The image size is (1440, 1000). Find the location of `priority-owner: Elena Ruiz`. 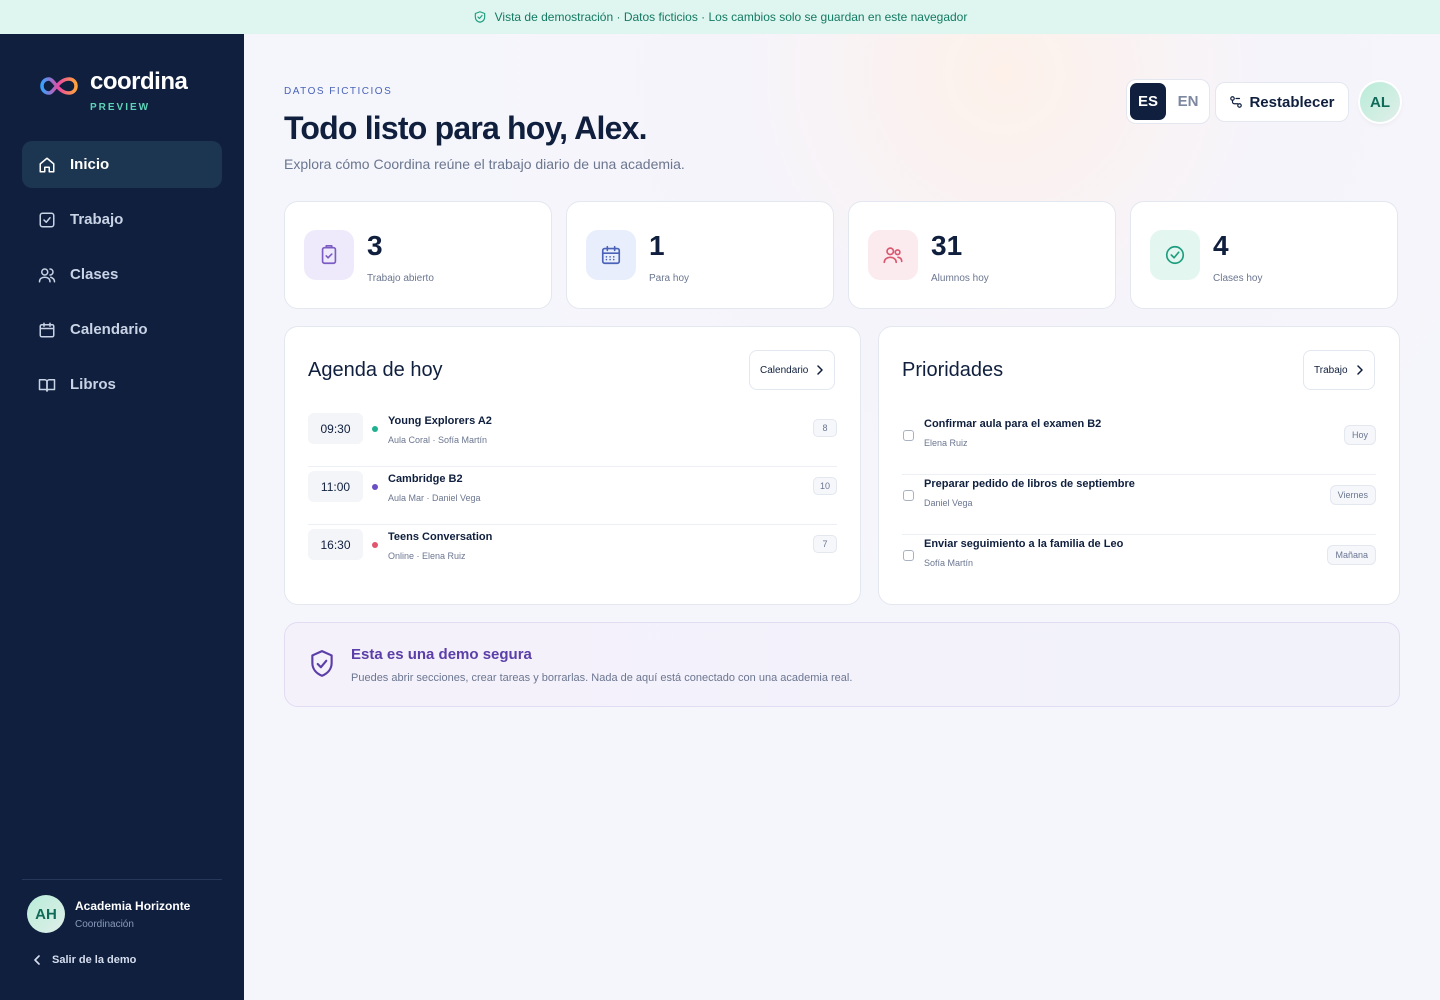

priority-owner: Elena Ruiz is located at coordinates (946, 443).